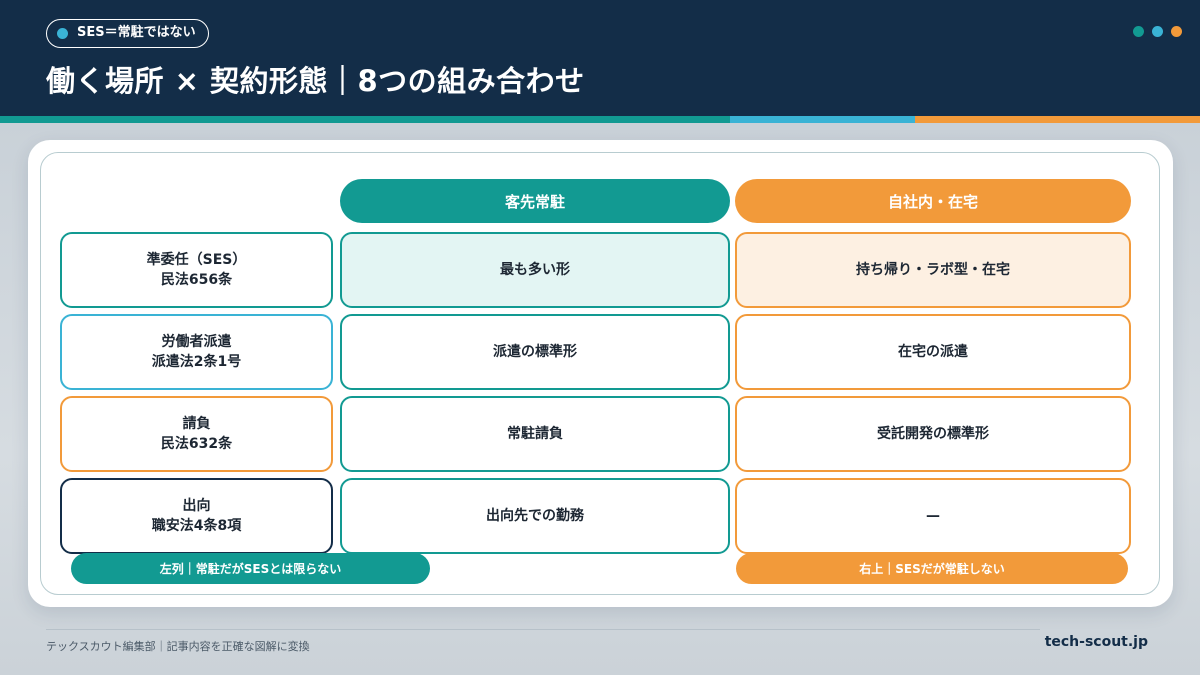 The height and width of the screenshot is (675, 1200). What do you see at coordinates (543, 629) in the screenshot?
I see `footer-divider` at bounding box center [543, 629].